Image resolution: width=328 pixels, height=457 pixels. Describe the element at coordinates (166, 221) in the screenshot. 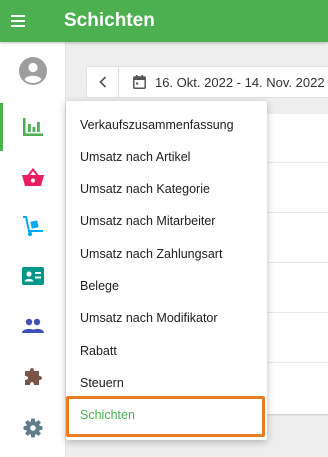

I see `menu-item-sales-by-employee: Umsatz nach Mitarbeiter` at that location.